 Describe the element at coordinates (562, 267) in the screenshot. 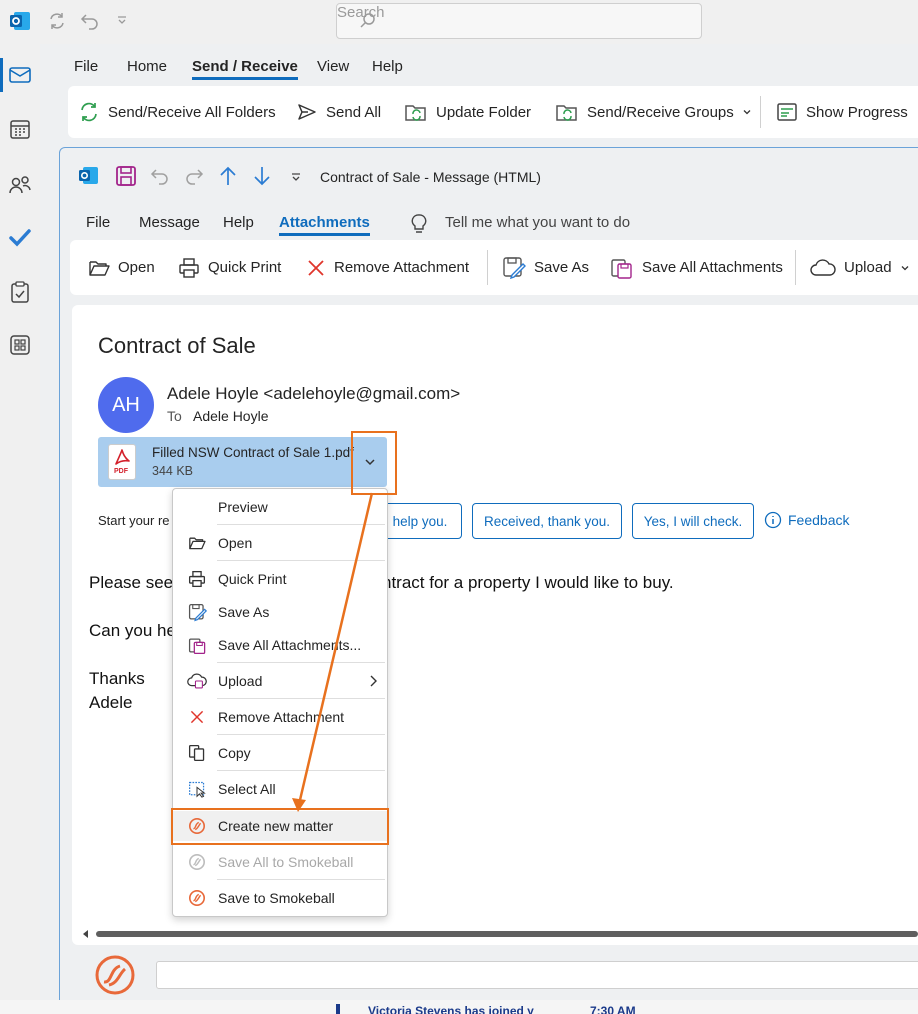

I see `save-as-label: Save As` at that location.